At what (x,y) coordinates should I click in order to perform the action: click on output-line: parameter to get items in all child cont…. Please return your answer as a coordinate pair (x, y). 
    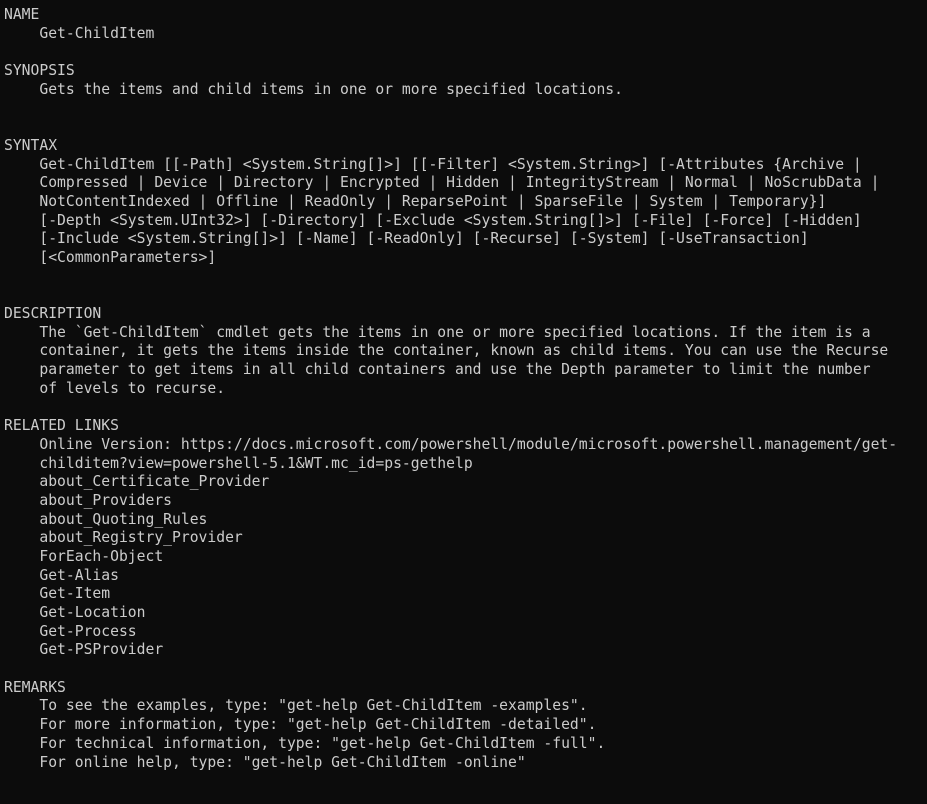
    Looking at the image, I should click on (437, 370).